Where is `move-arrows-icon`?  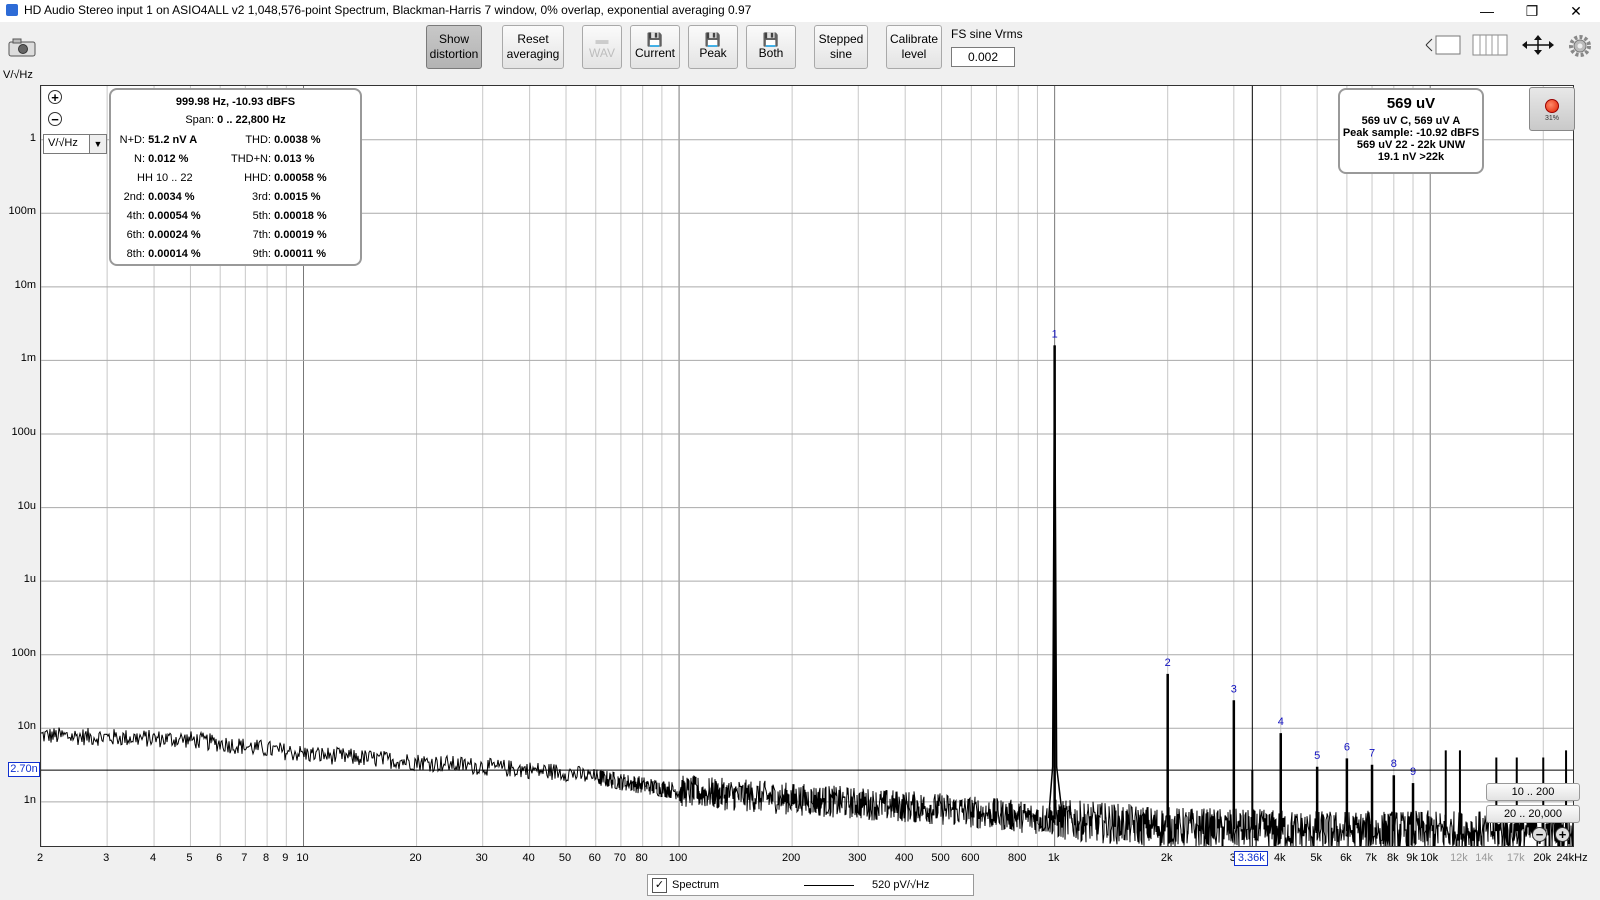 move-arrows-icon is located at coordinates (1538, 45).